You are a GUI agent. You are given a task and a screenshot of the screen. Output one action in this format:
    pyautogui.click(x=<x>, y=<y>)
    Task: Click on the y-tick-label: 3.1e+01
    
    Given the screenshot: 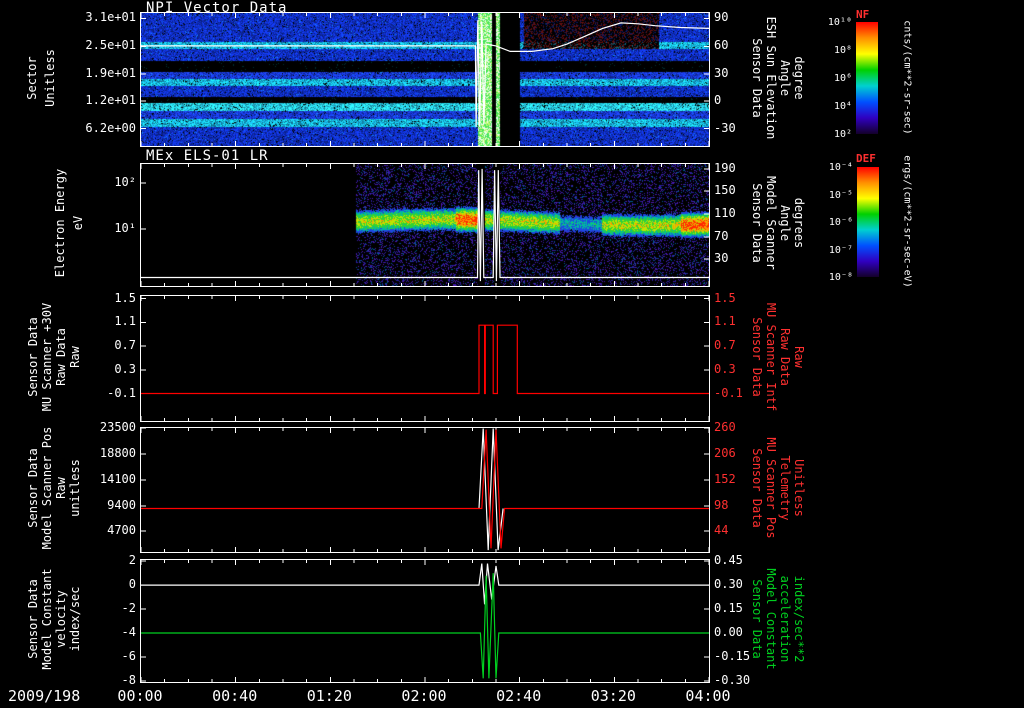 What is the action you would take?
    pyautogui.click(x=110, y=17)
    